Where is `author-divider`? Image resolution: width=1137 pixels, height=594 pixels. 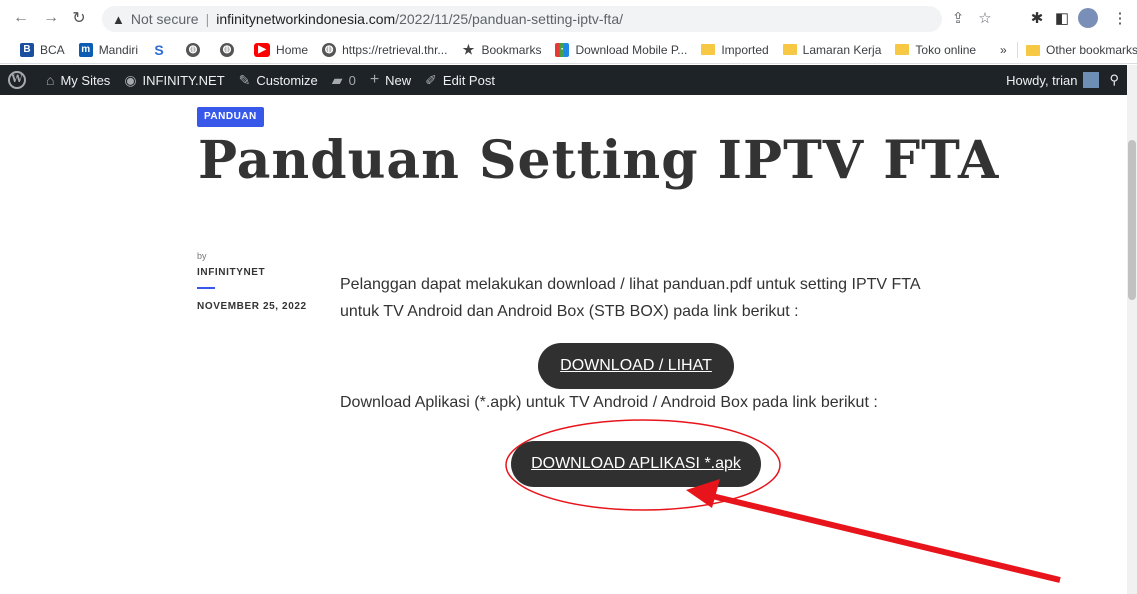 author-divider is located at coordinates (206, 288).